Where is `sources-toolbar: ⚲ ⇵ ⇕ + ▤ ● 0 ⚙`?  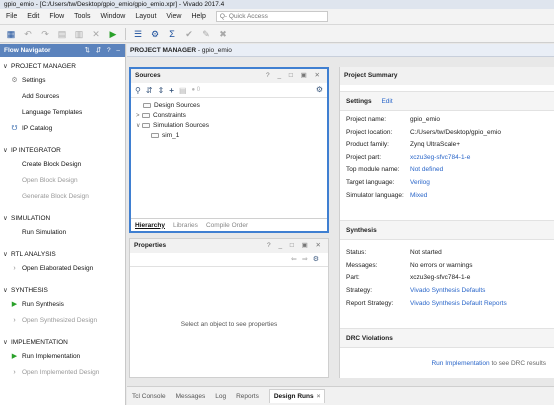 sources-toolbar: ⚲ ⇵ ⇕ + ▤ ● 0 ⚙ is located at coordinates (229, 90).